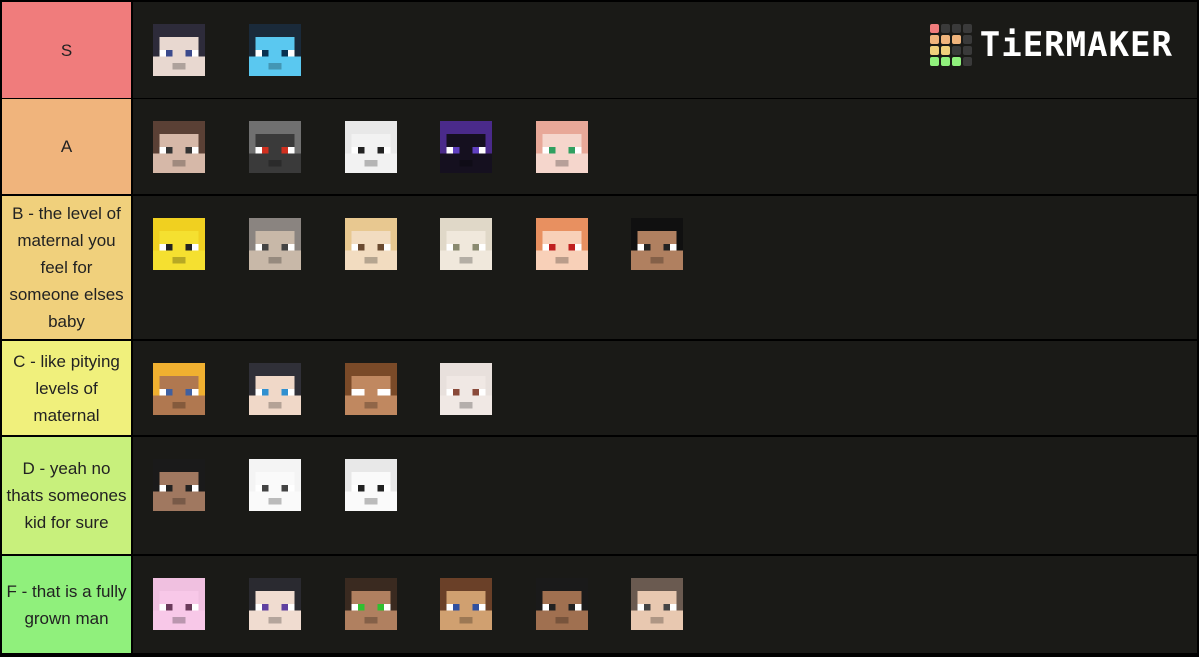 The height and width of the screenshot is (657, 1199). Describe the element at coordinates (371, 147) in the screenshot. I see `face-white-block-icon` at that location.